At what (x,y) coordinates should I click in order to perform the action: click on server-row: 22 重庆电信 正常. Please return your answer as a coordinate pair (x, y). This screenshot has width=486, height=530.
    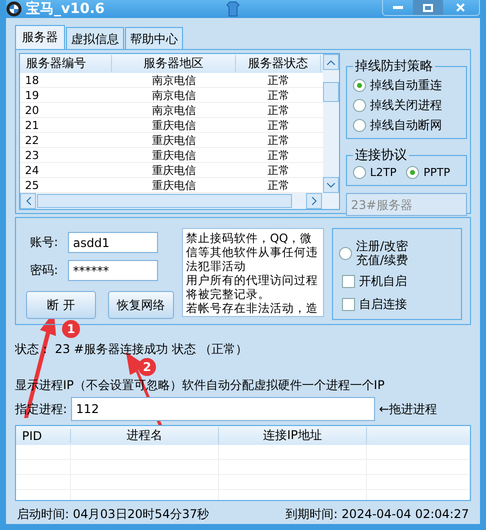
    Looking at the image, I should click on (171, 140).